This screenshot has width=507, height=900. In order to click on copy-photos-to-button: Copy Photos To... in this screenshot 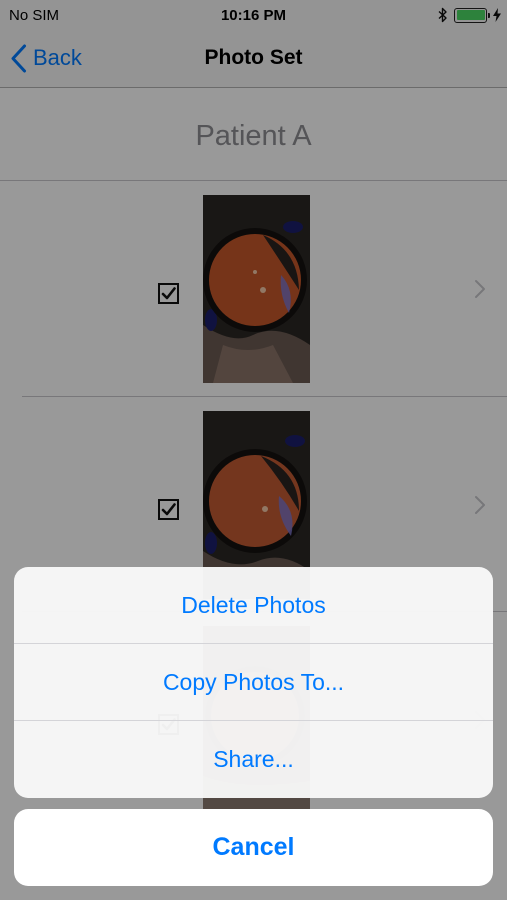, I will do `click(253, 682)`.